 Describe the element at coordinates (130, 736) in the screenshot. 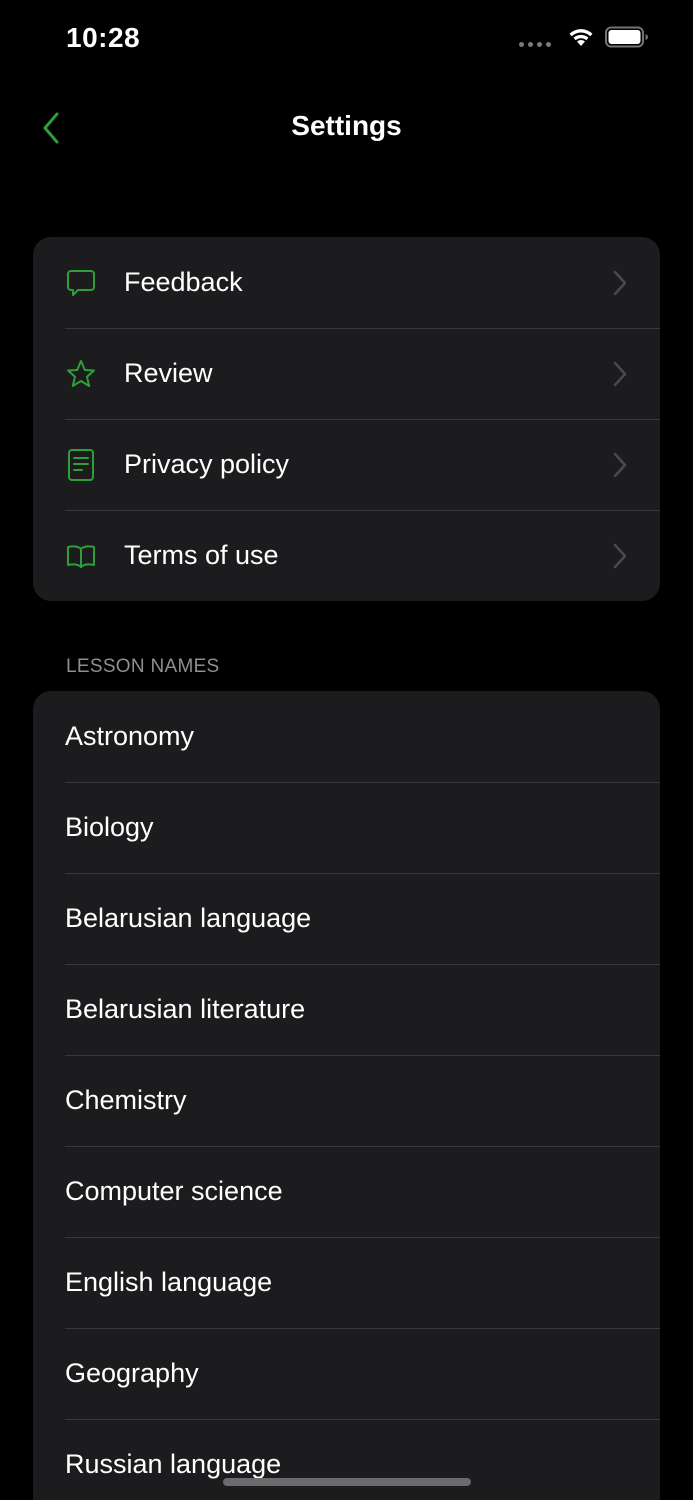

I see `lesson-name: Astronomy` at that location.